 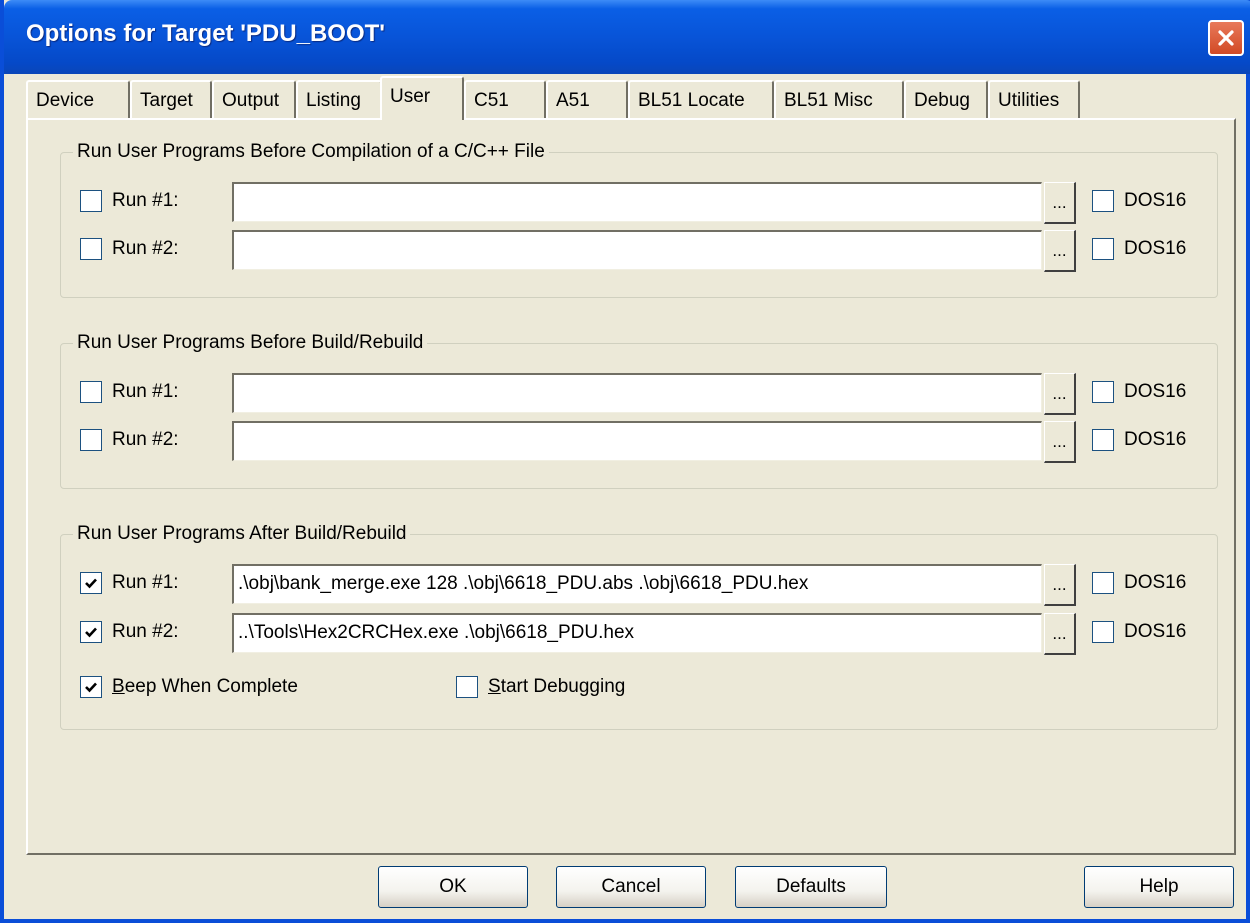 I want to click on tab-label: Listing, so click(x=333, y=100).